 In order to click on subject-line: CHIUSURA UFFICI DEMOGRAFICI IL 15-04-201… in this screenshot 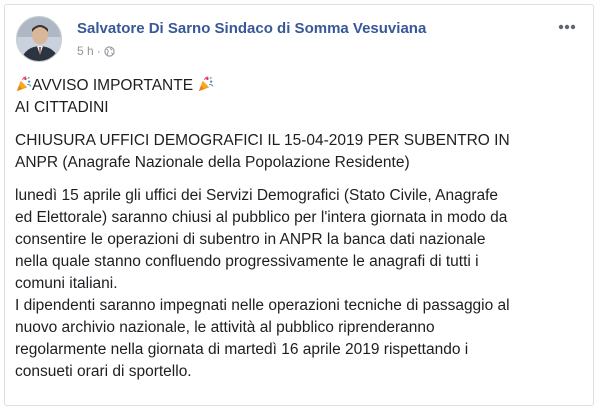, I will do `click(262, 140)`.